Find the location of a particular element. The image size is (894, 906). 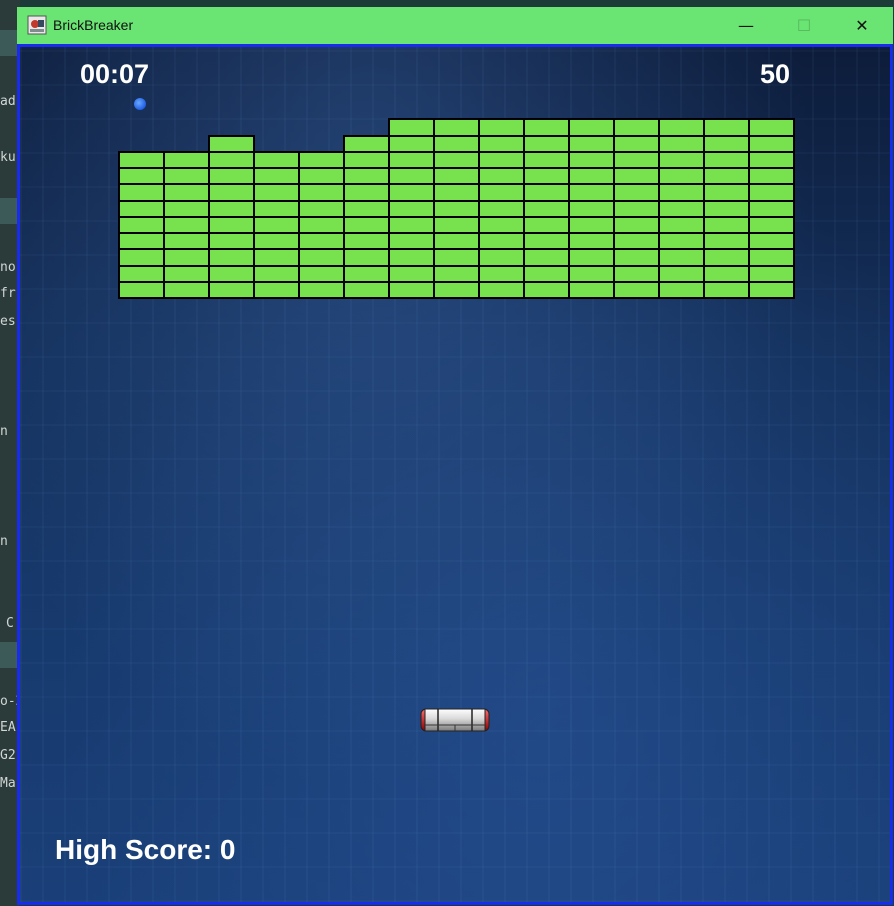

background-text: Ma is located at coordinates (8, 783).